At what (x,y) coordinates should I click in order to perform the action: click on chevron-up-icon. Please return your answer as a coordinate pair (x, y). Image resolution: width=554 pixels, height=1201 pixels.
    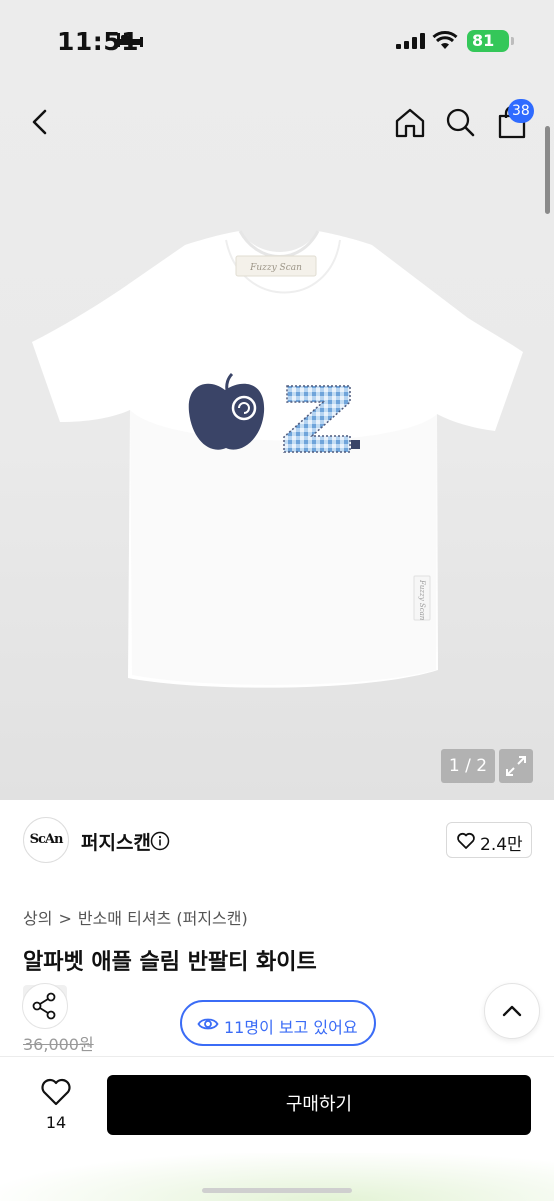
    Looking at the image, I should click on (512, 1011).